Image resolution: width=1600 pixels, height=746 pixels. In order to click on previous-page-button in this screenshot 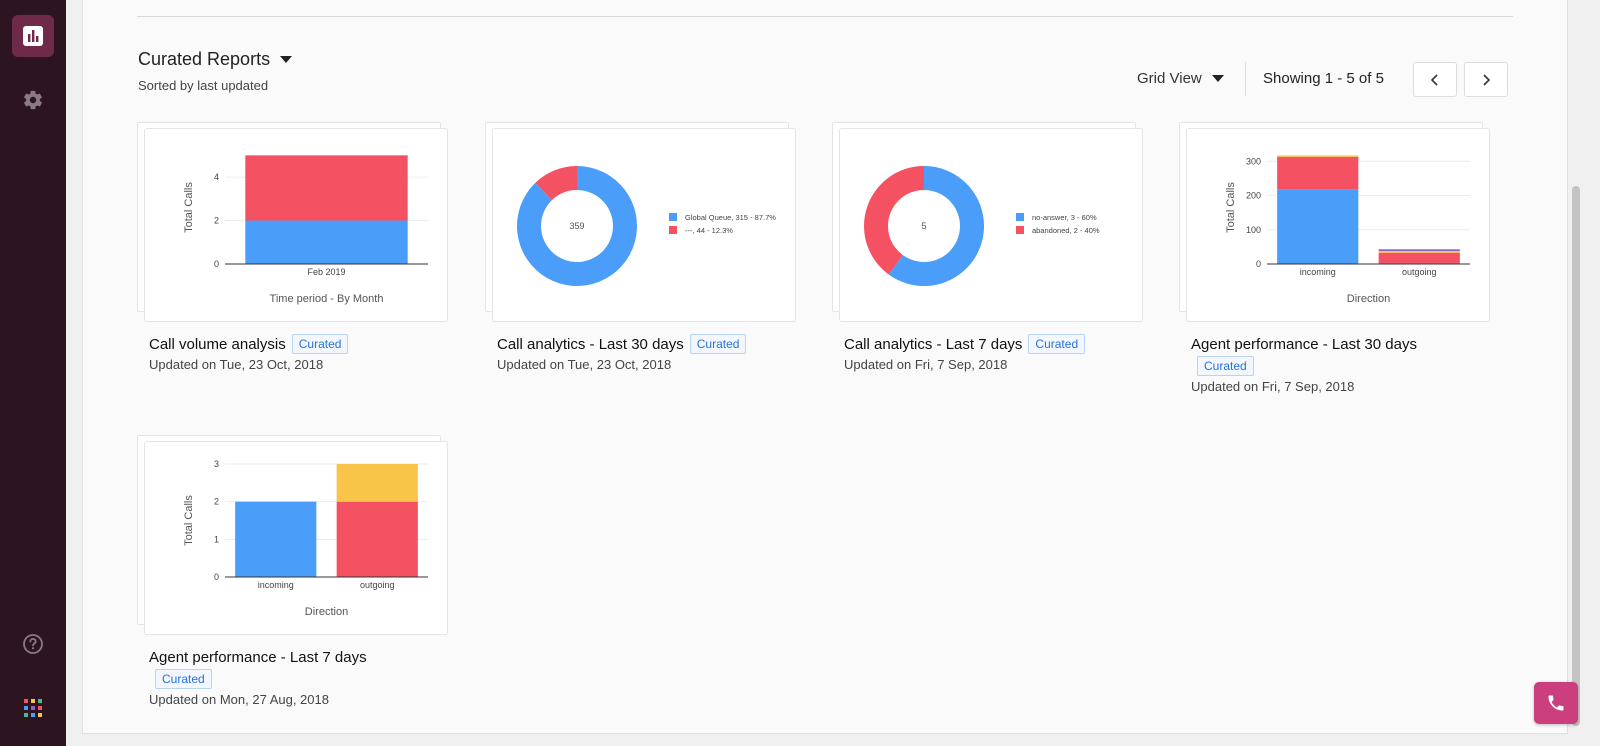, I will do `click(1435, 79)`.